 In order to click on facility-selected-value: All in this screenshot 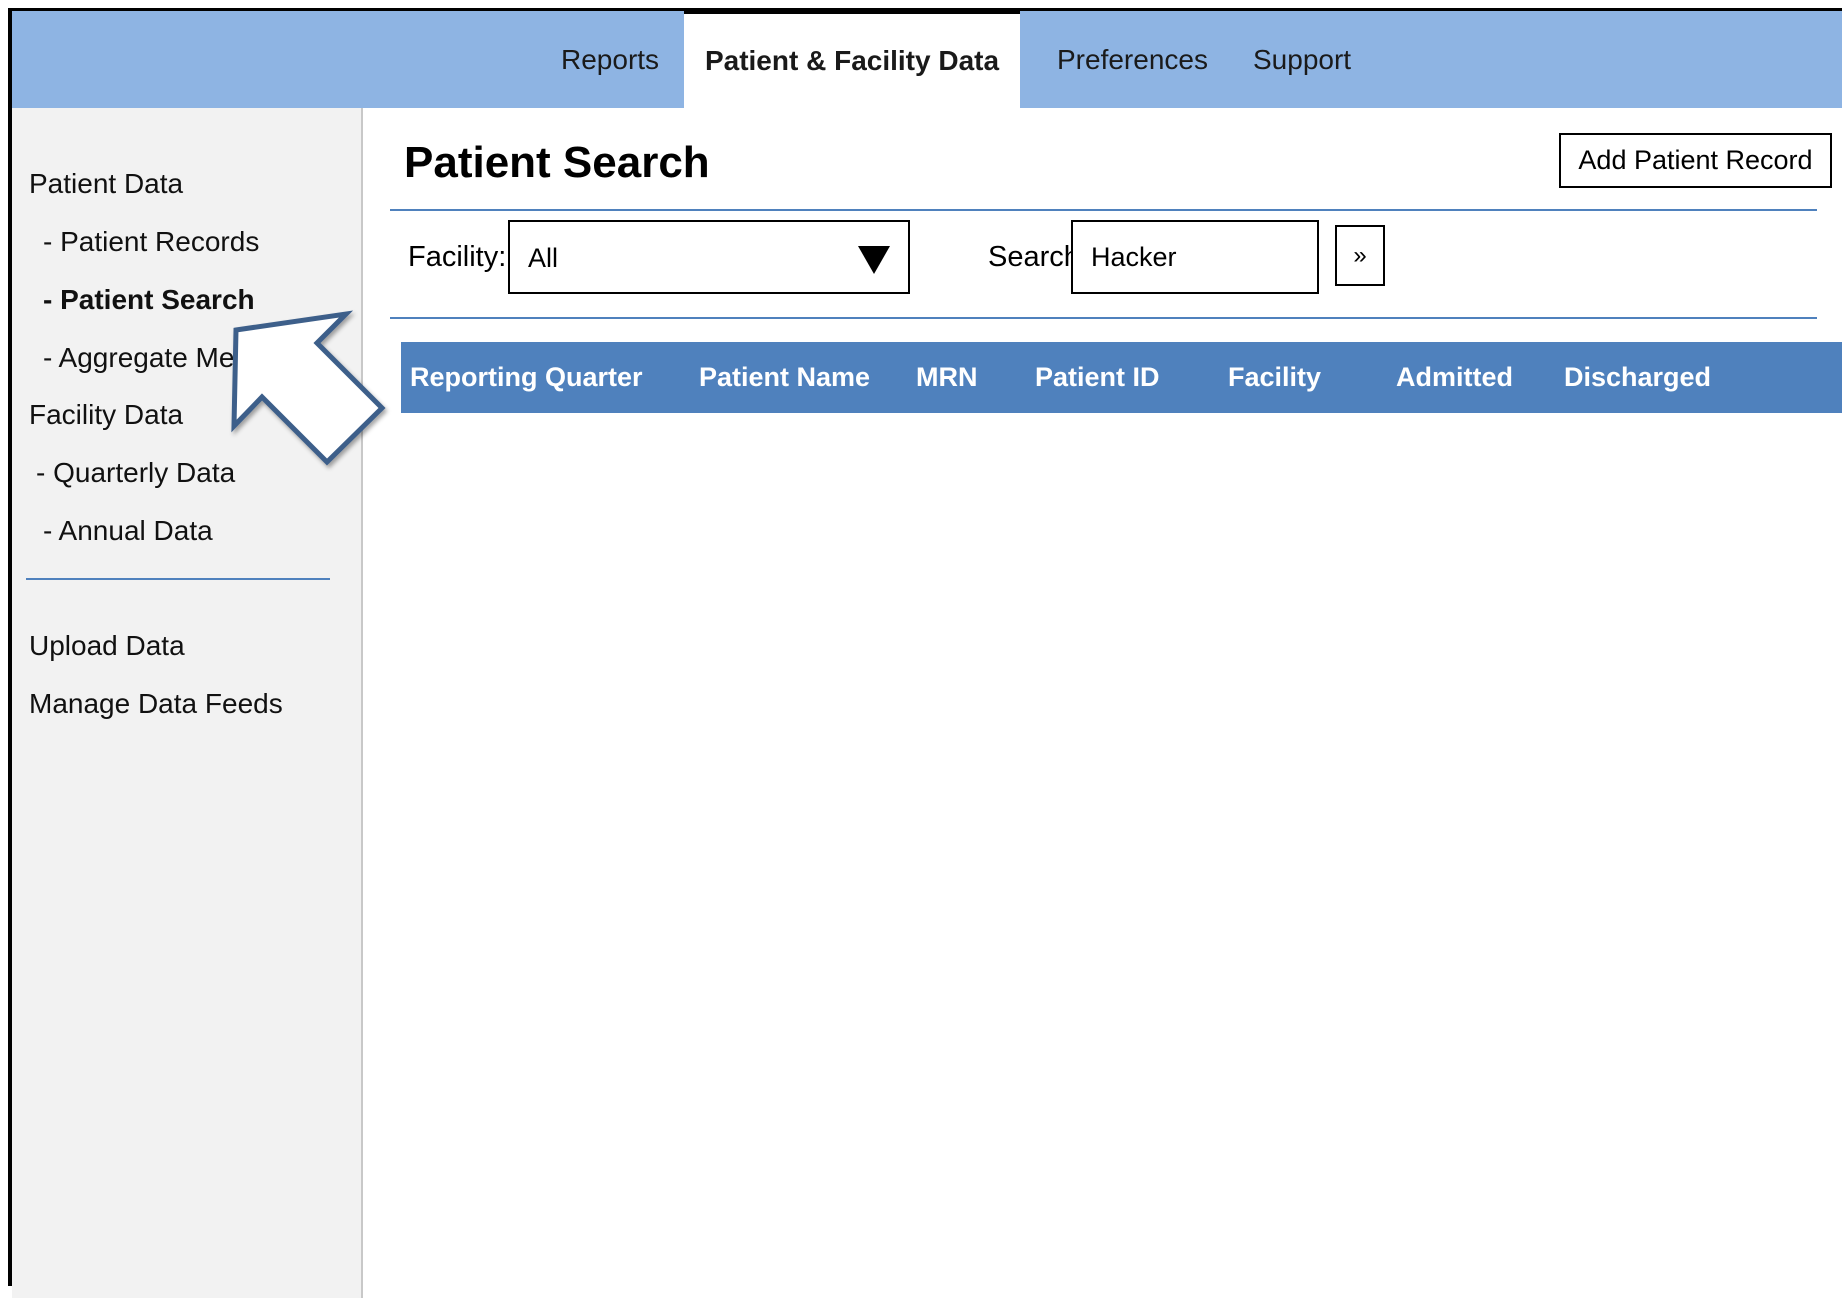, I will do `click(543, 258)`.